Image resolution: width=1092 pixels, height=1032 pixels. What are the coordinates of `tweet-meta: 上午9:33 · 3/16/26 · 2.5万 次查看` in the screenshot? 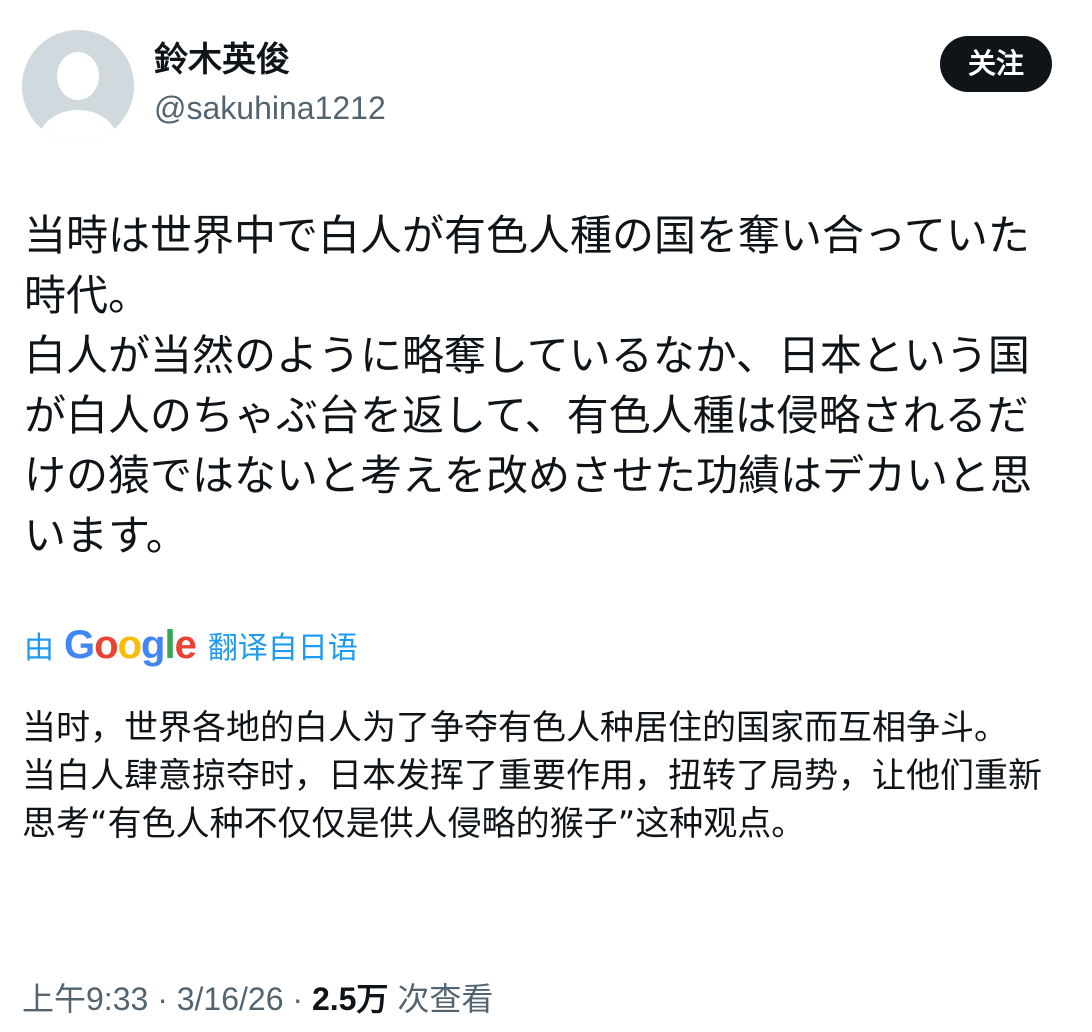 It's located at (257, 999).